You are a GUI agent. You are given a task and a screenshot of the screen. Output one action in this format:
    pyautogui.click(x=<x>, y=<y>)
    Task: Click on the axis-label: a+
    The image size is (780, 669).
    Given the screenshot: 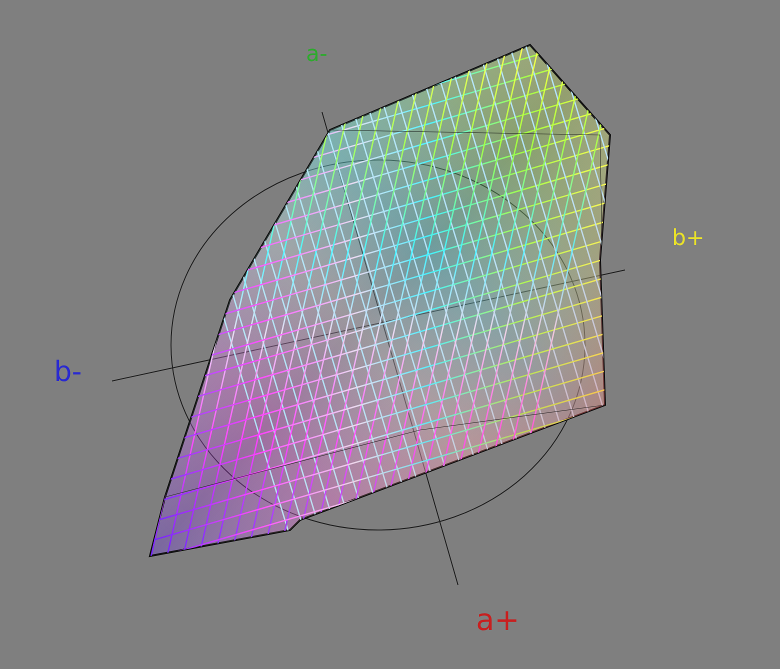 What is the action you would take?
    pyautogui.click(x=498, y=621)
    